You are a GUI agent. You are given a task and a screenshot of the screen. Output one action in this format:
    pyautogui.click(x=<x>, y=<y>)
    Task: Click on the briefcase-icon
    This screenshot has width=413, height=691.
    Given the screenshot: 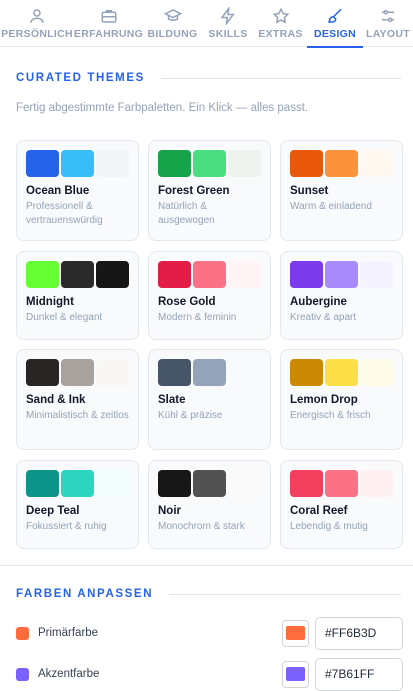 What is the action you would take?
    pyautogui.click(x=108, y=16)
    